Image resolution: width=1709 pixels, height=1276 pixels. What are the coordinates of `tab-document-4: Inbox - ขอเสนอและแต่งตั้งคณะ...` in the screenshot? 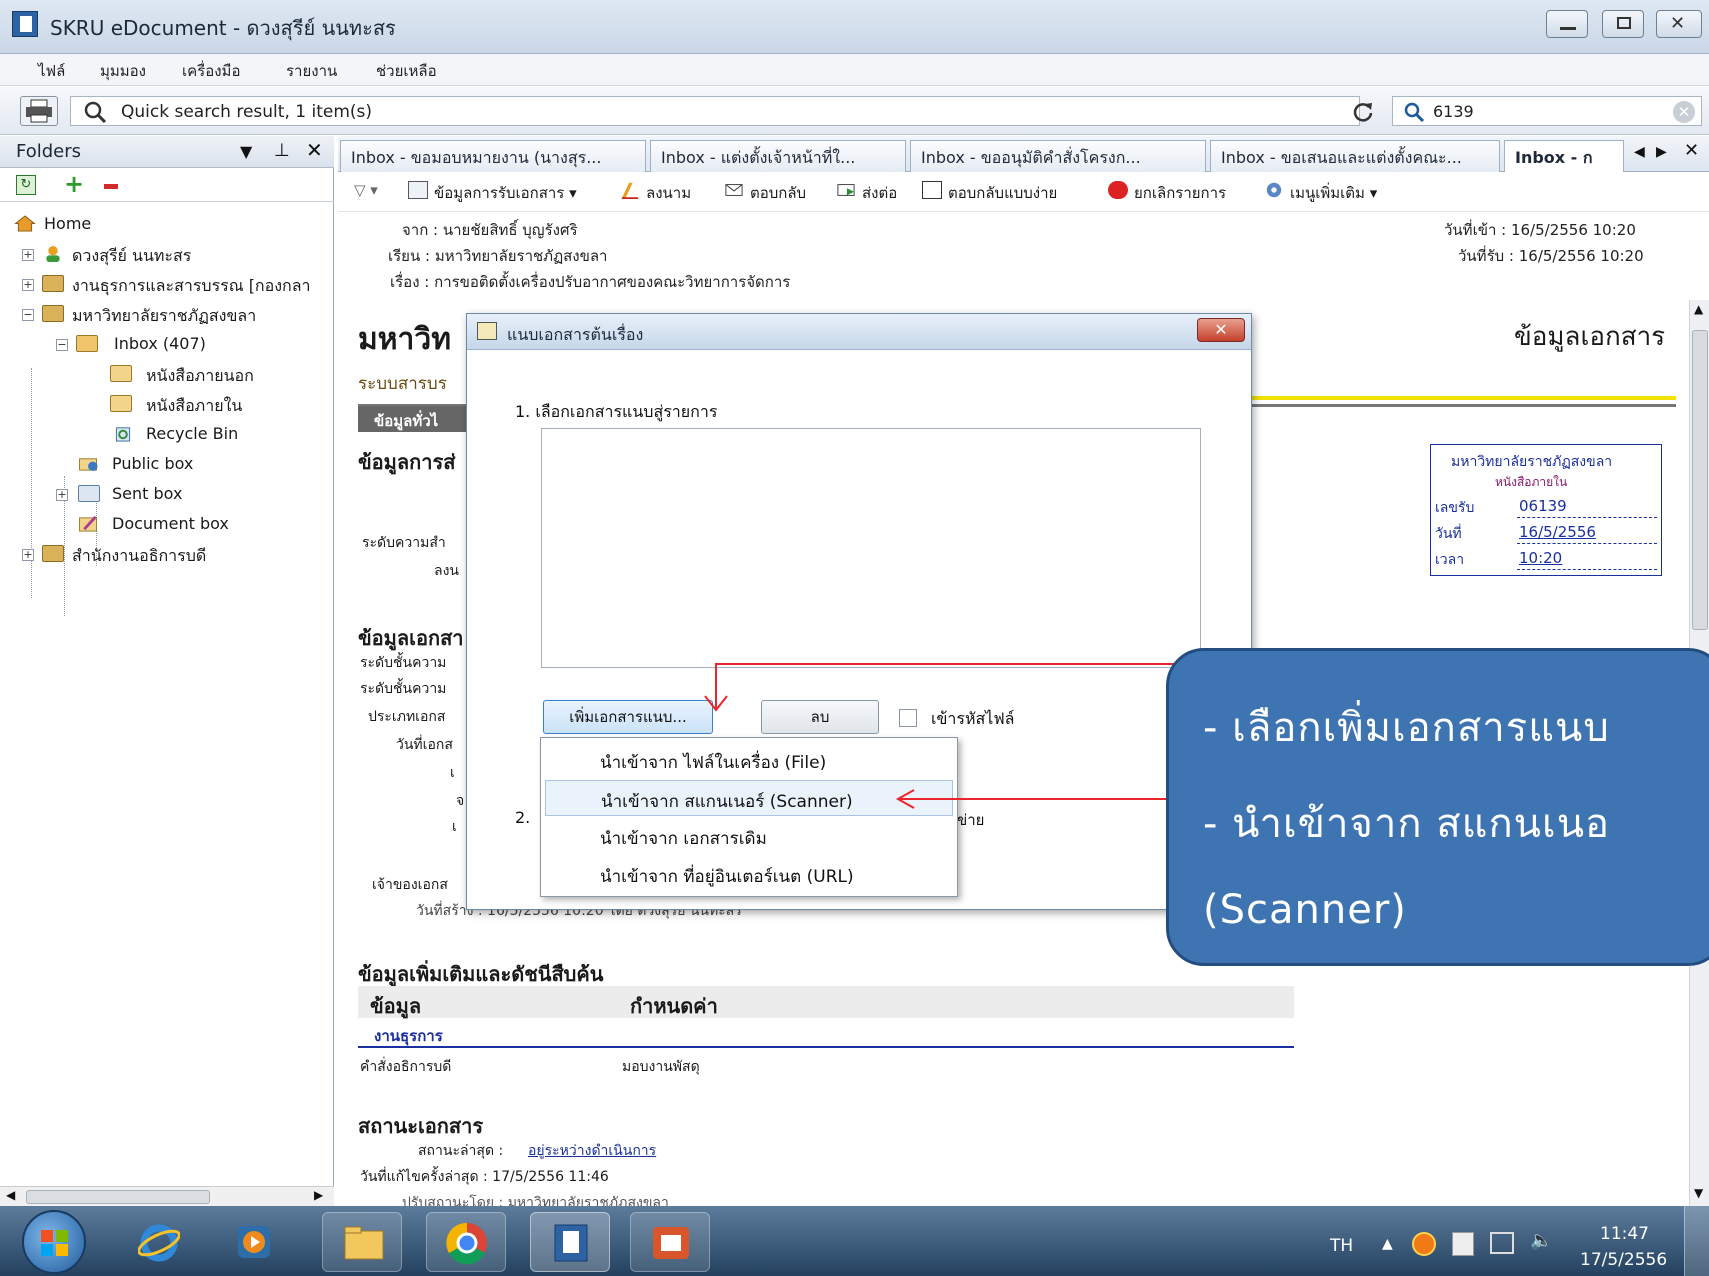 It's located at (1355, 156).